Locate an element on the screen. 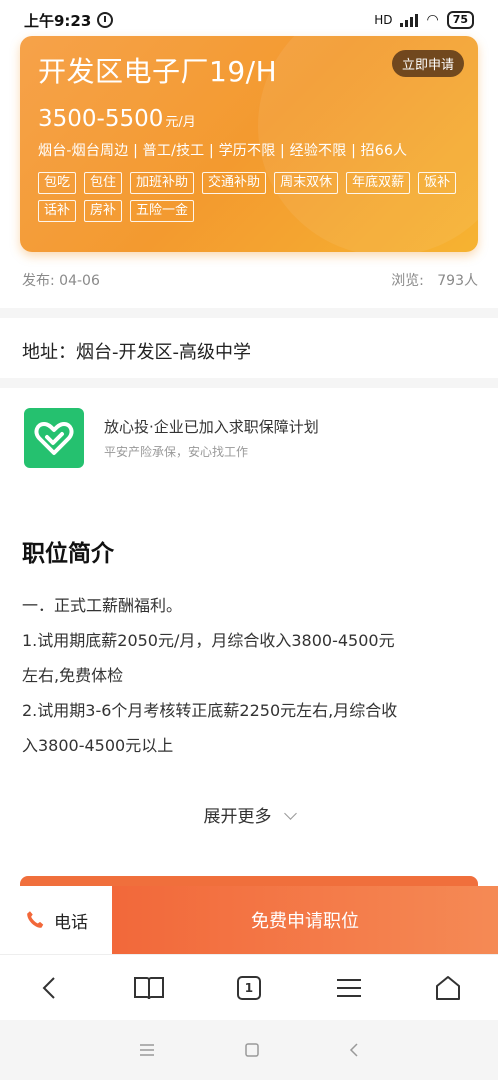 This screenshot has width=498, height=1080. wifi-icon: ◠ is located at coordinates (432, 20).